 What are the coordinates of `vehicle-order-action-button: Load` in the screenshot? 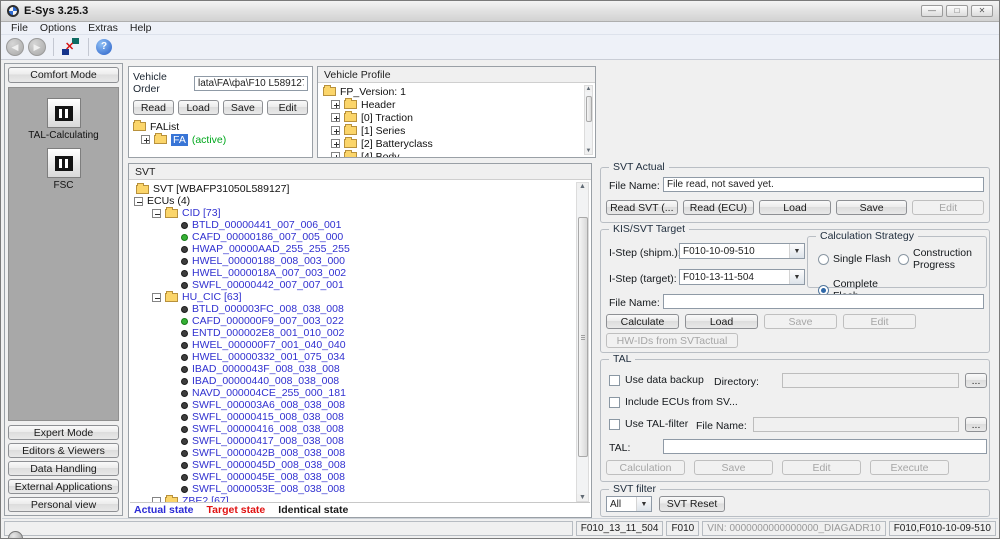 It's located at (198, 107).